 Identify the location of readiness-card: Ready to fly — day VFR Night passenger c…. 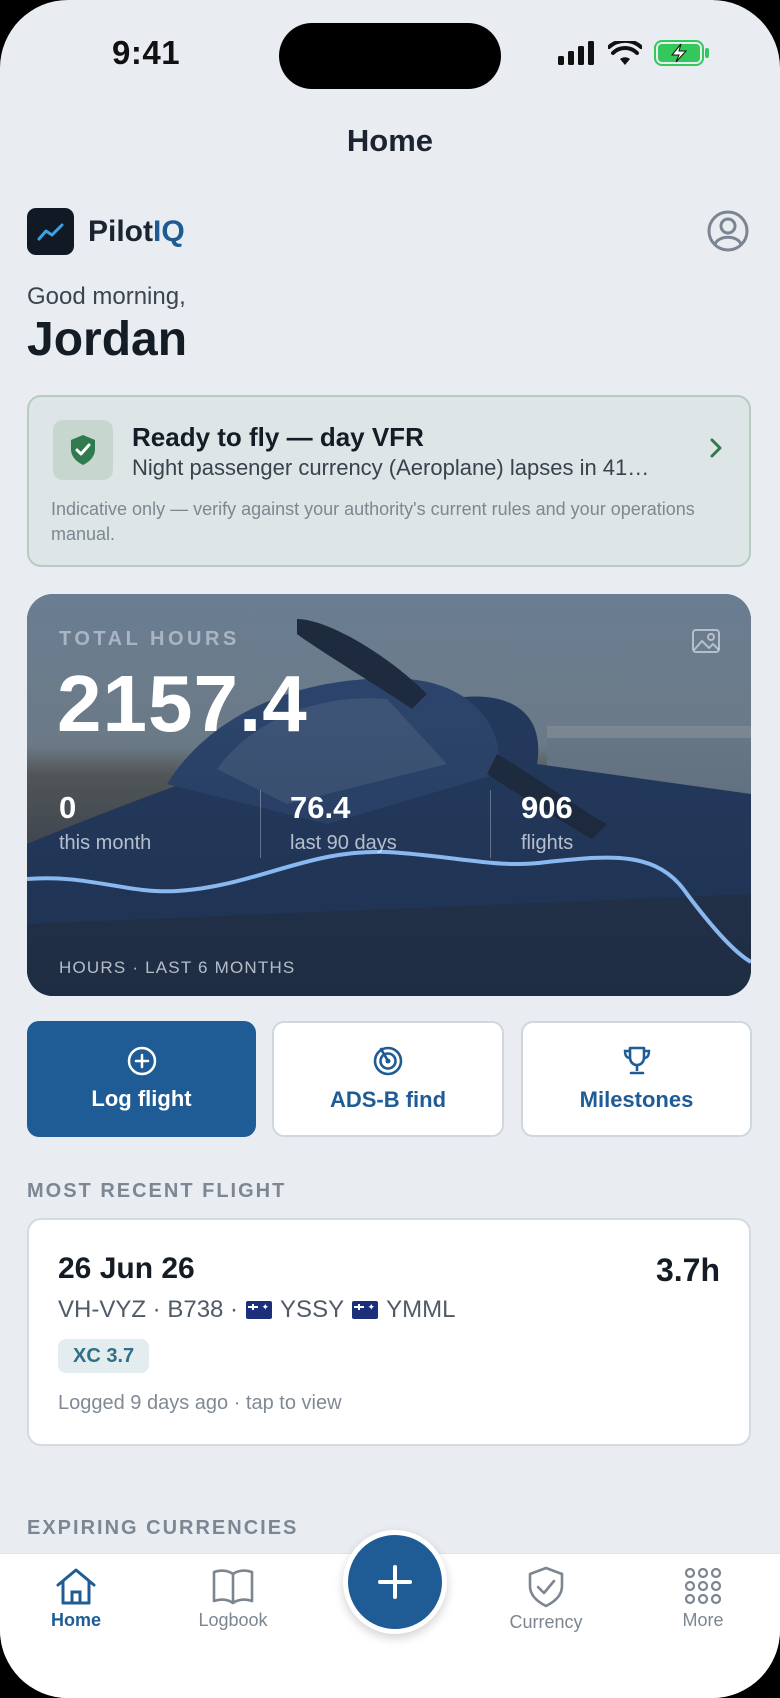
(389, 481).